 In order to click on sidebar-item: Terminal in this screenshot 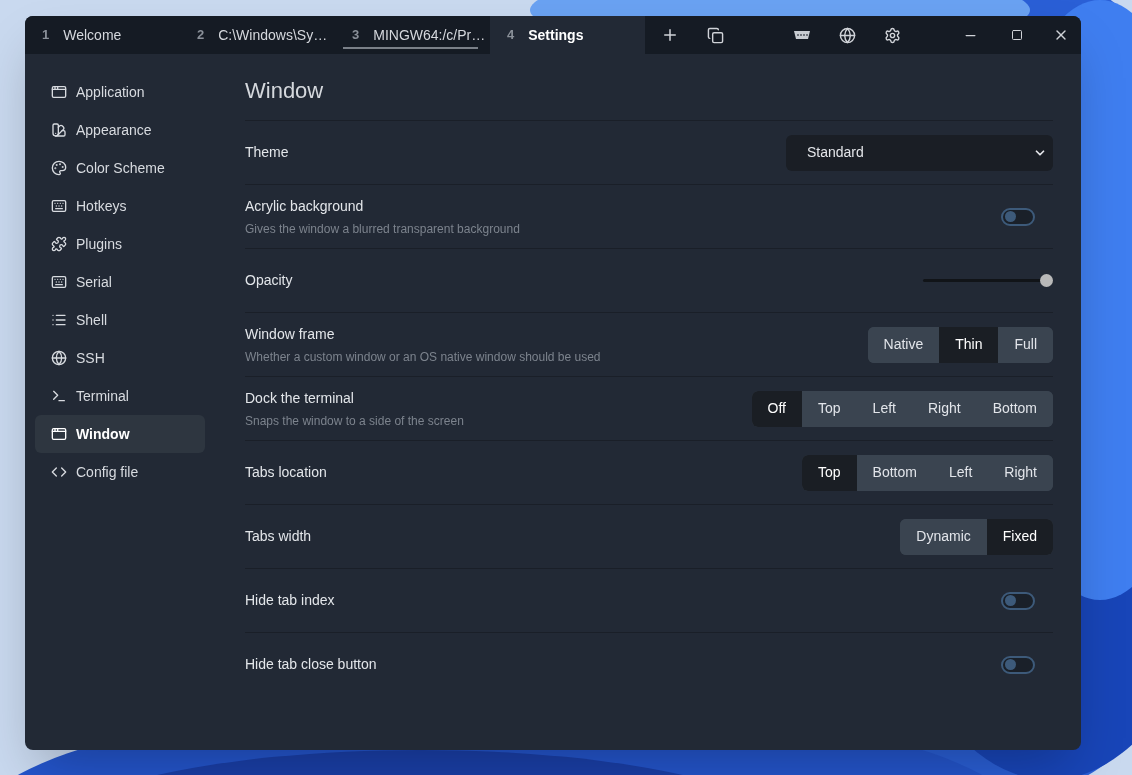, I will do `click(120, 396)`.